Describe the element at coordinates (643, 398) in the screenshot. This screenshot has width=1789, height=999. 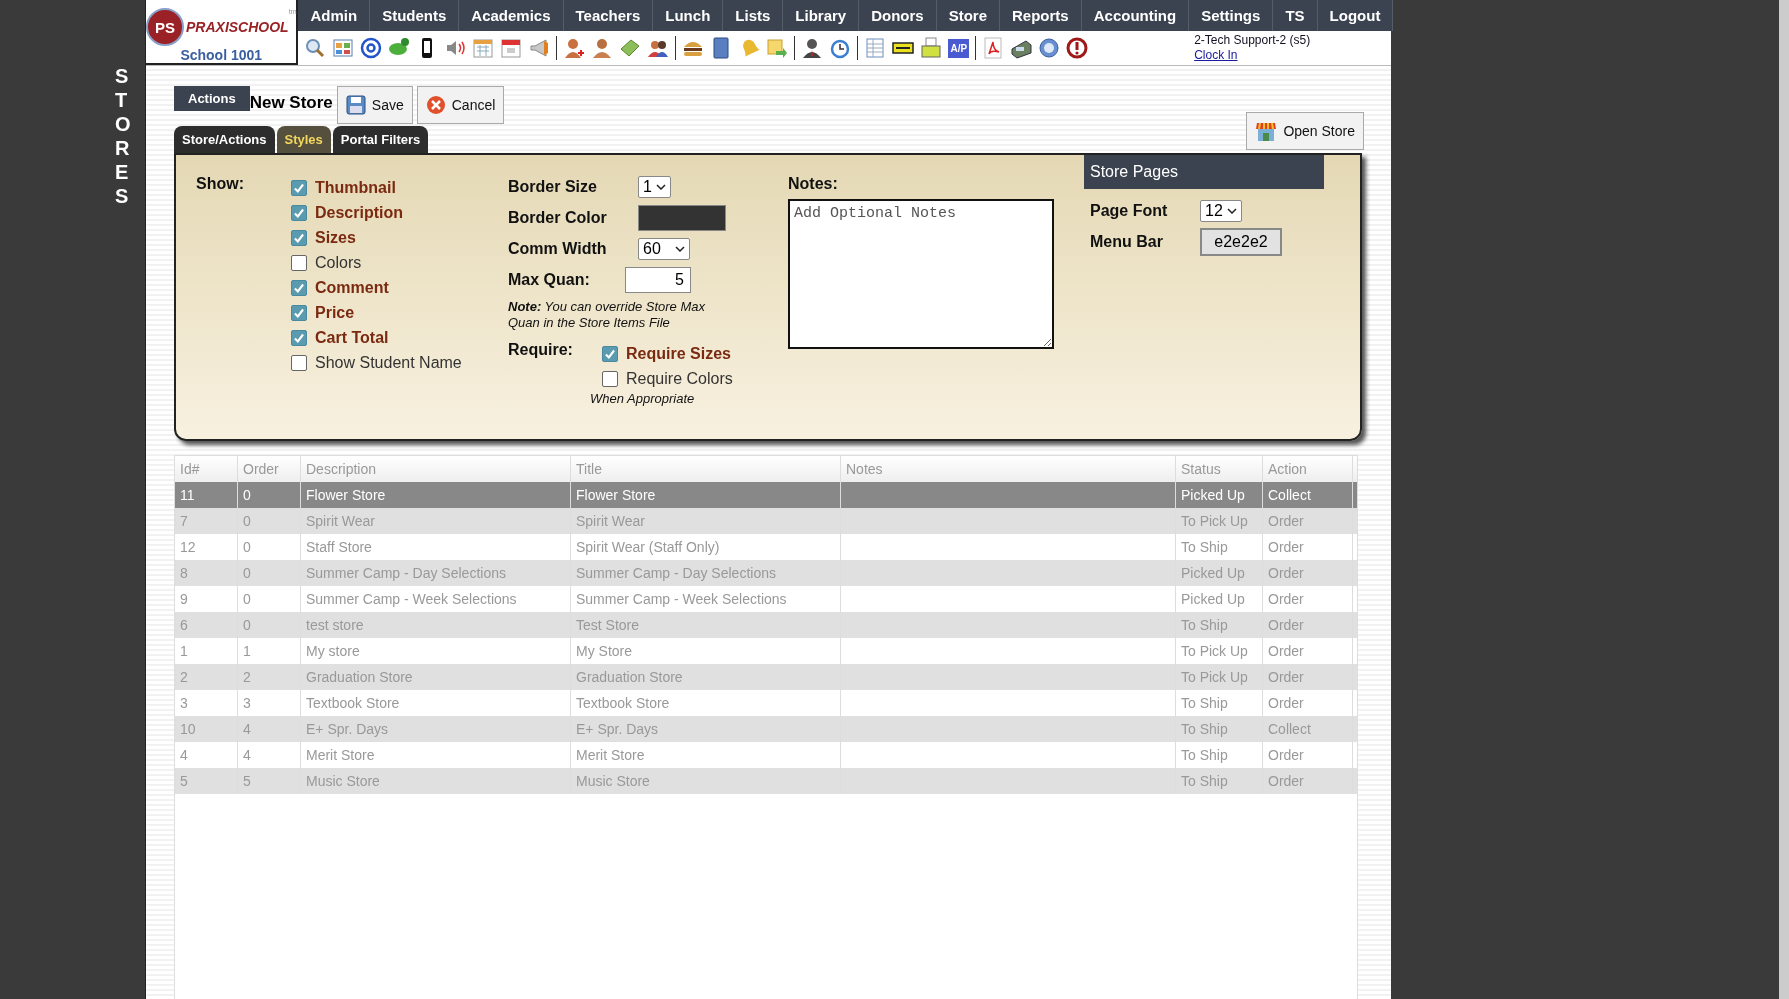
I see `hint-text: When Appropriate` at that location.